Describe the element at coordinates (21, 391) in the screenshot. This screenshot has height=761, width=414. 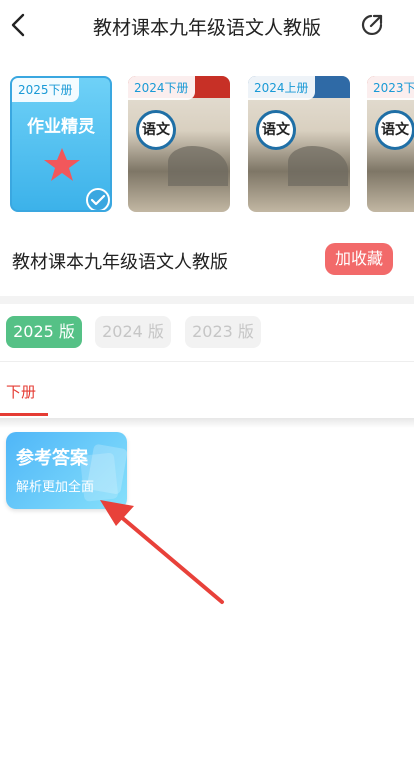
I see `tab-lower-volume: 下册` at that location.